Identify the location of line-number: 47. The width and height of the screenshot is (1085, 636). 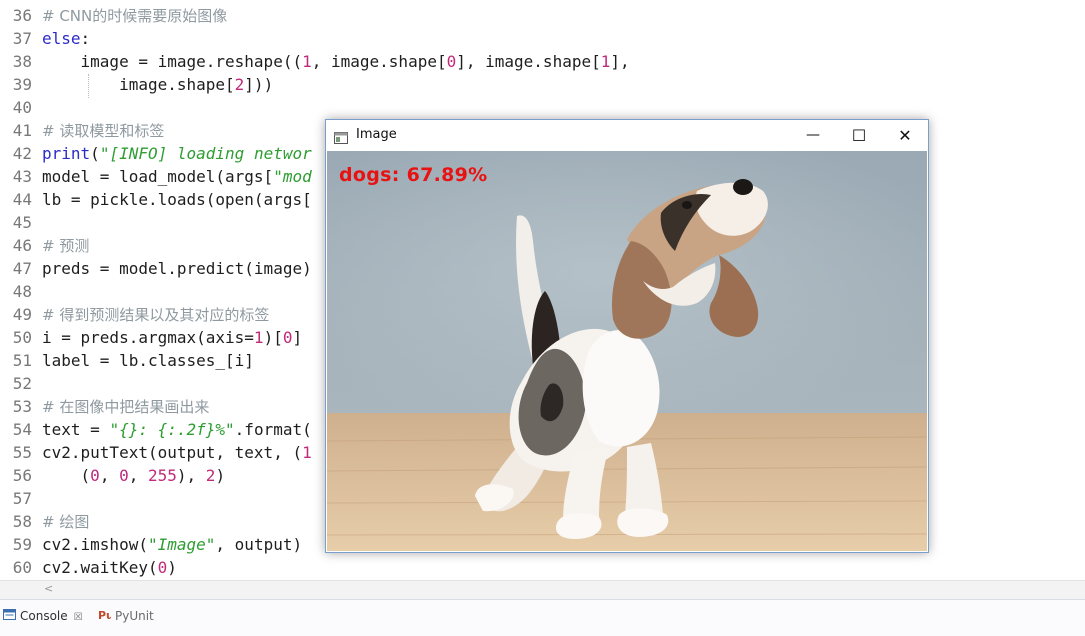
(22, 268).